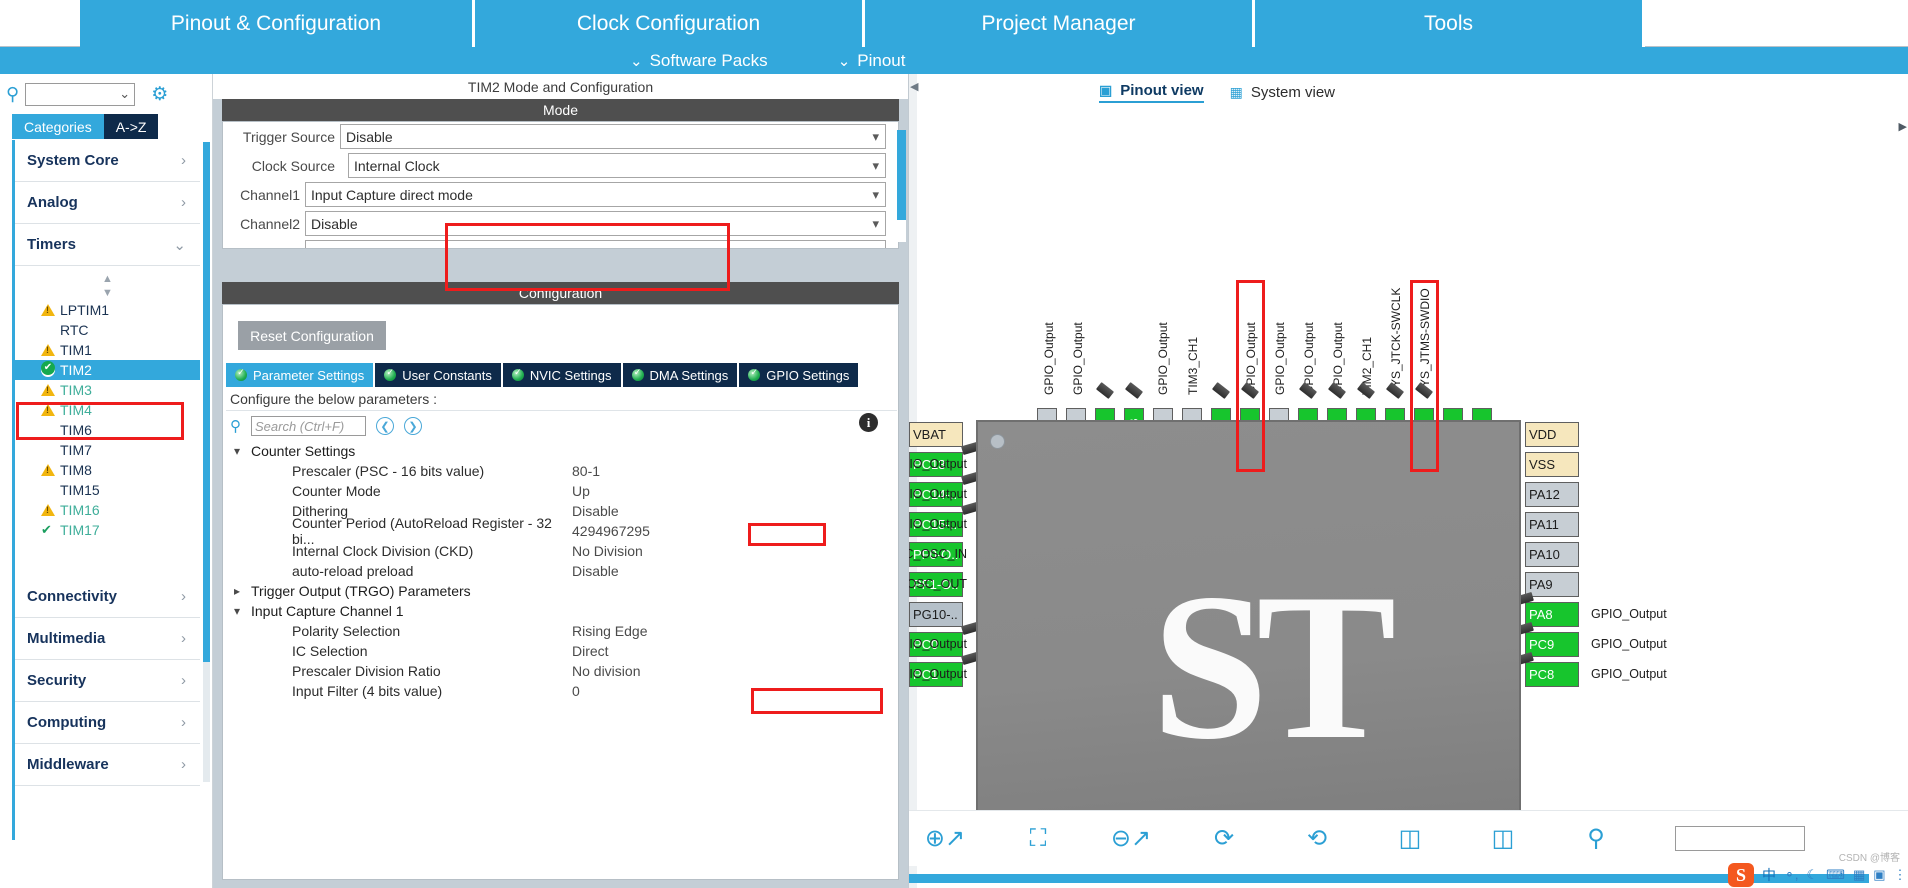 This screenshot has width=1908, height=888. I want to click on tree-spinner-icon: ▲ ▼, so click(107, 283).